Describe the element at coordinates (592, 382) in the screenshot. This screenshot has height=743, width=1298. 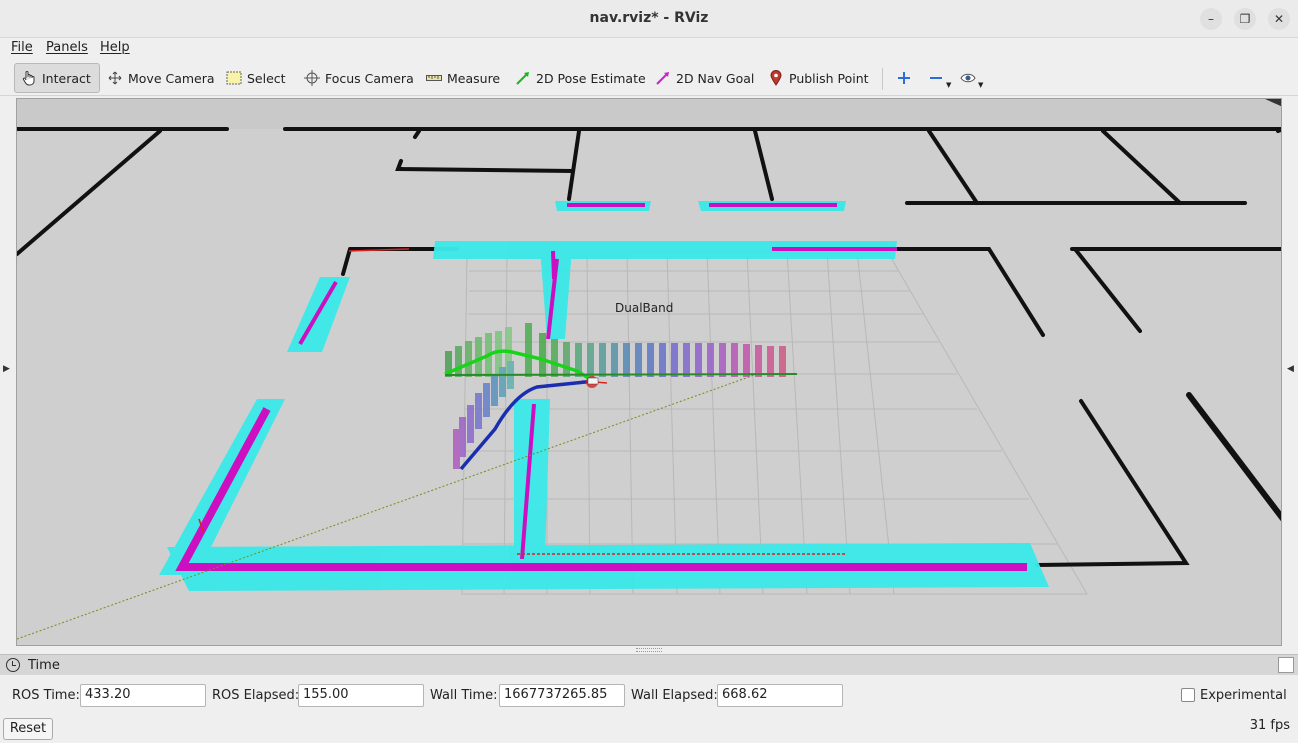
I see `robot-marker` at that location.